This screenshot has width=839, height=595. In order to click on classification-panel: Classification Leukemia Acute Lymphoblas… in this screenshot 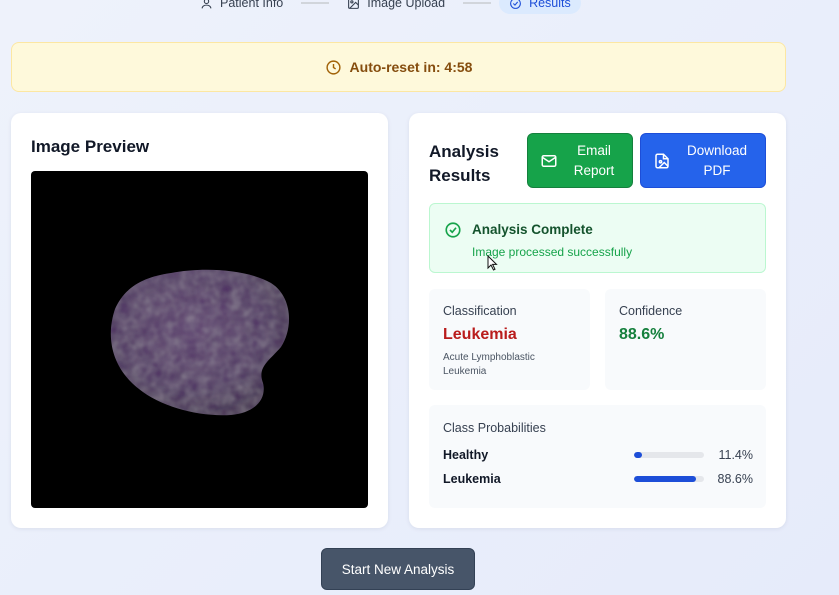, I will do `click(509, 339)`.